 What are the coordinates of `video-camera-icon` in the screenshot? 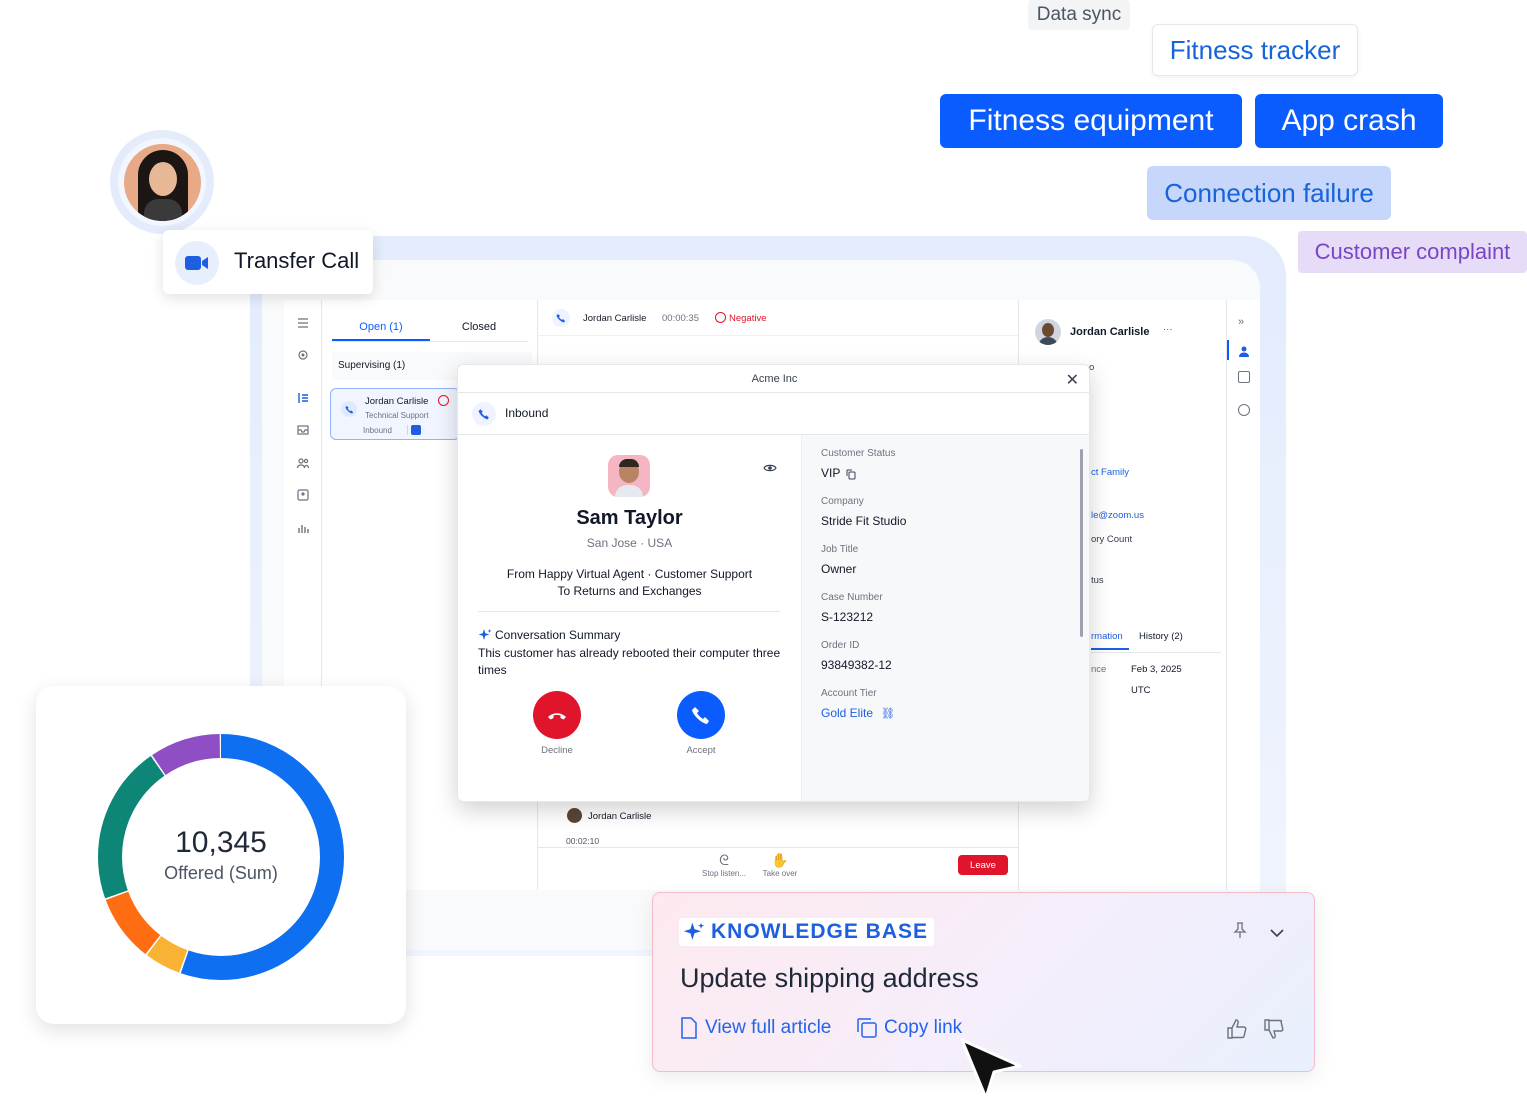 It's located at (197, 263).